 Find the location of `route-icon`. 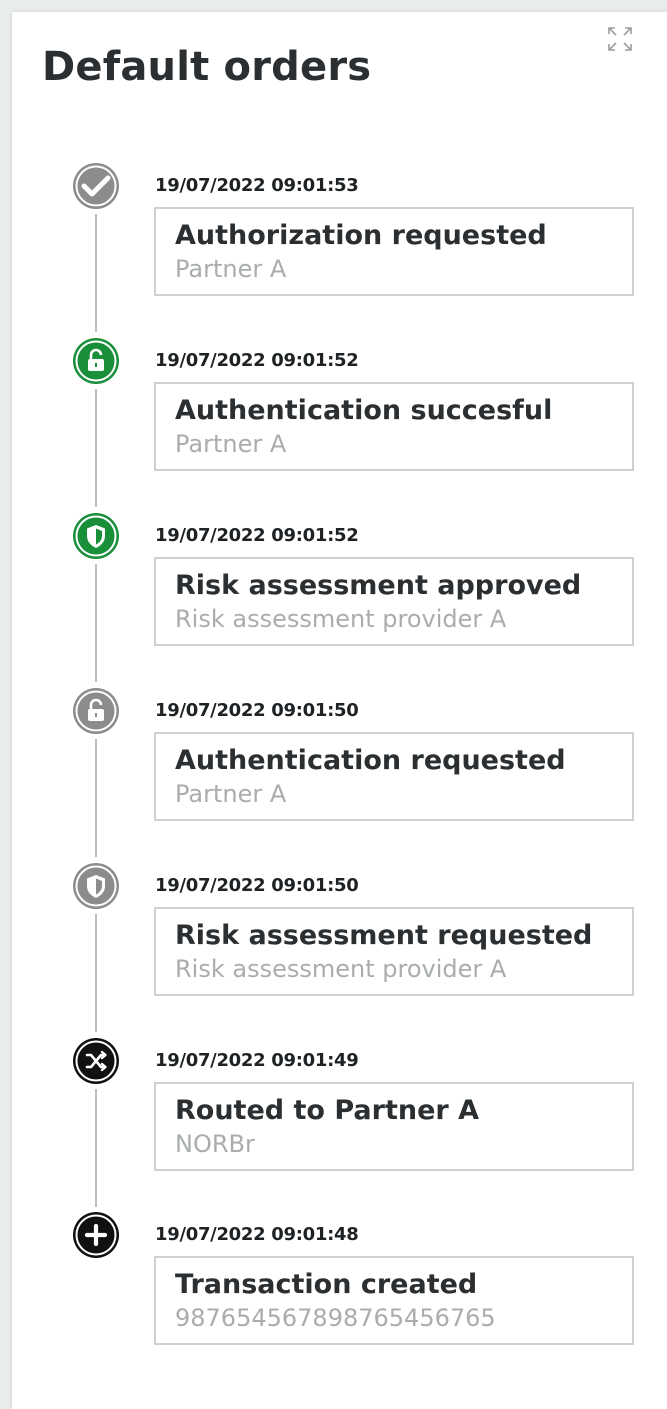

route-icon is located at coordinates (96, 1061).